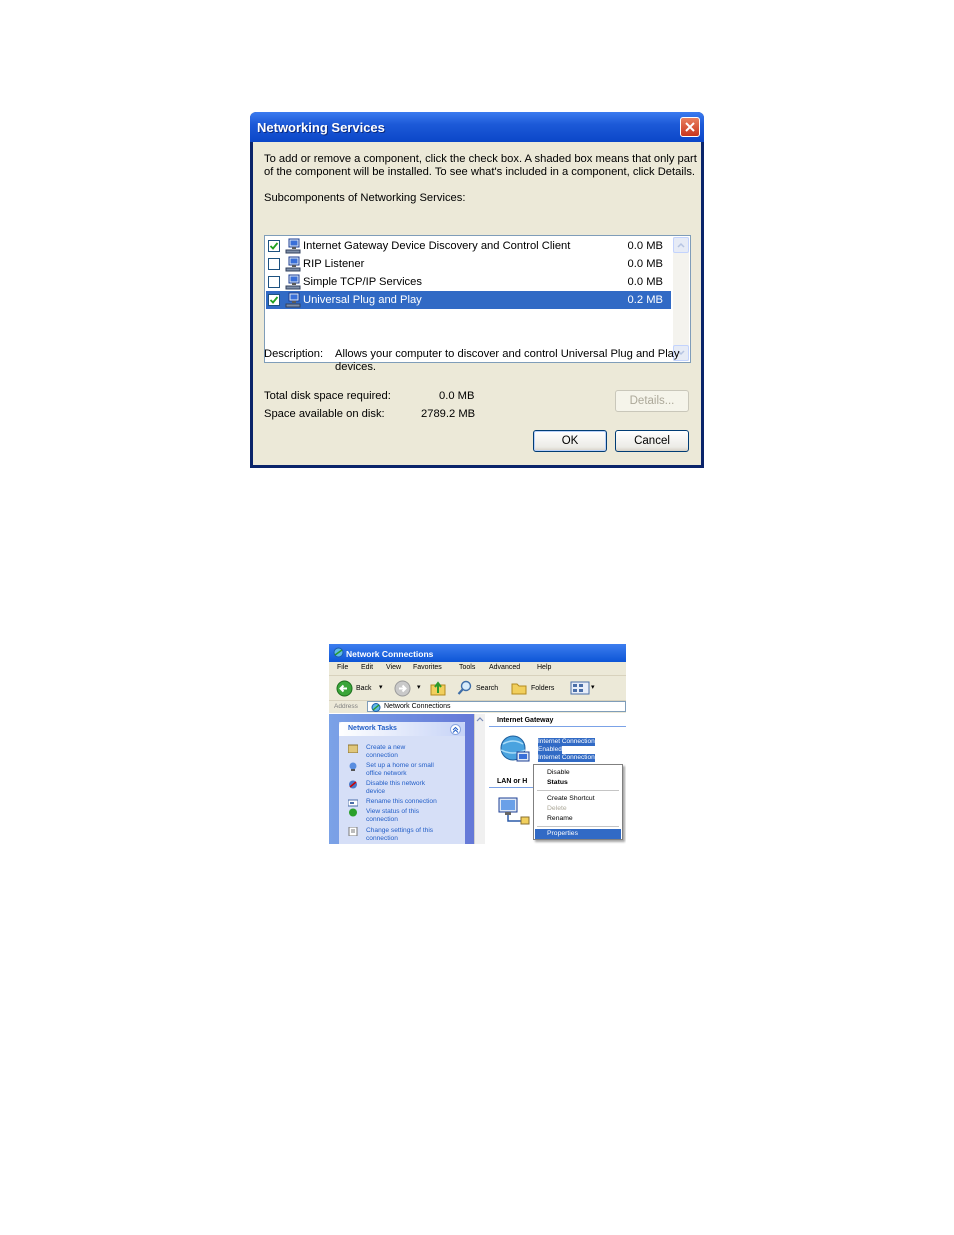 The width and height of the screenshot is (954, 1235). I want to click on checkmark-icon, so click(274, 246).